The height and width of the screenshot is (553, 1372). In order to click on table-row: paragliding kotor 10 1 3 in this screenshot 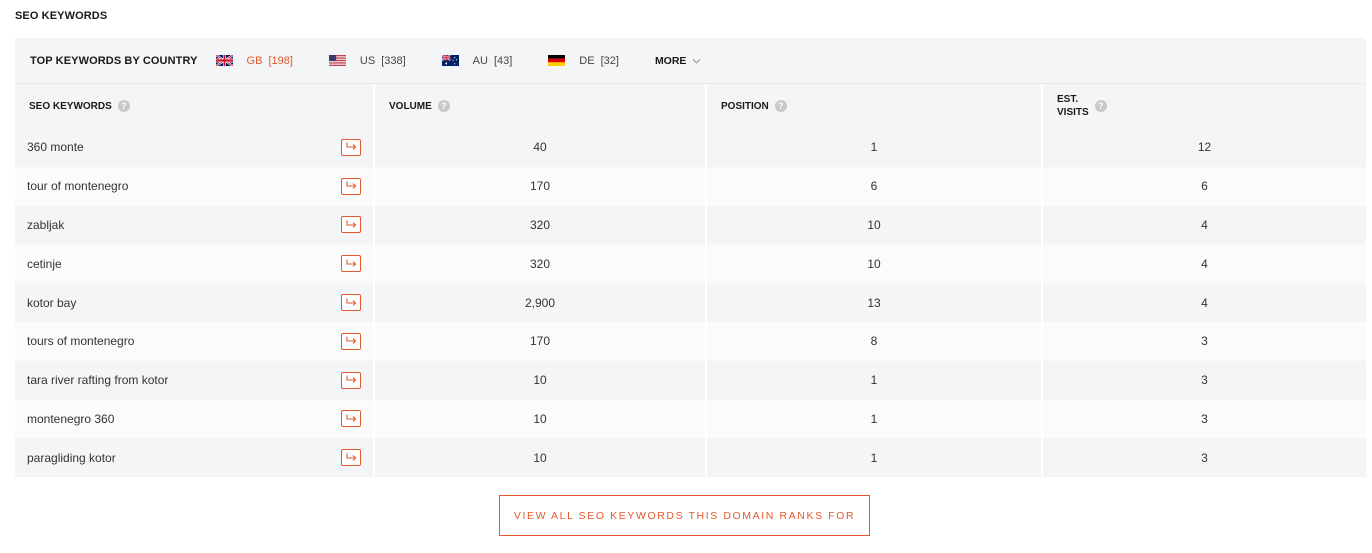, I will do `click(690, 458)`.